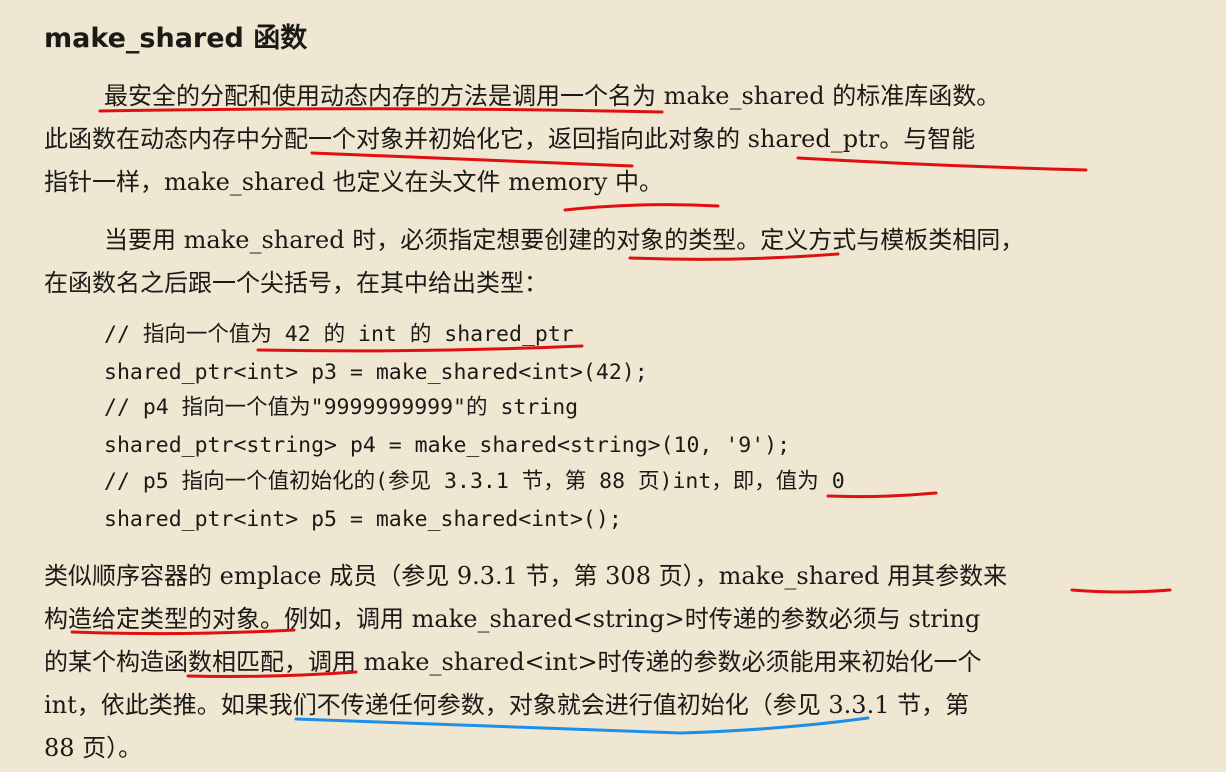 Image resolution: width=1226 pixels, height=772 pixels. What do you see at coordinates (339, 334) in the screenshot?
I see `code-comment-p3: // 指向一个值为 42 的 int 的 shared_ptr` at bounding box center [339, 334].